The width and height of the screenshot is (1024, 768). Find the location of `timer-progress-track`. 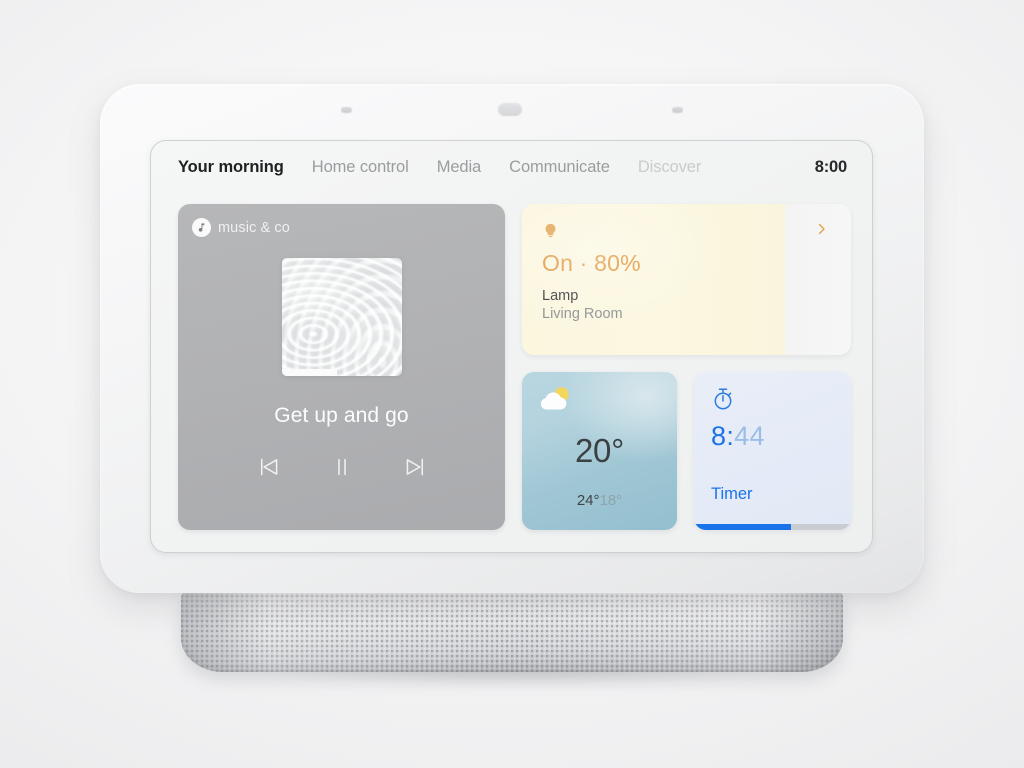

timer-progress-track is located at coordinates (772, 527).